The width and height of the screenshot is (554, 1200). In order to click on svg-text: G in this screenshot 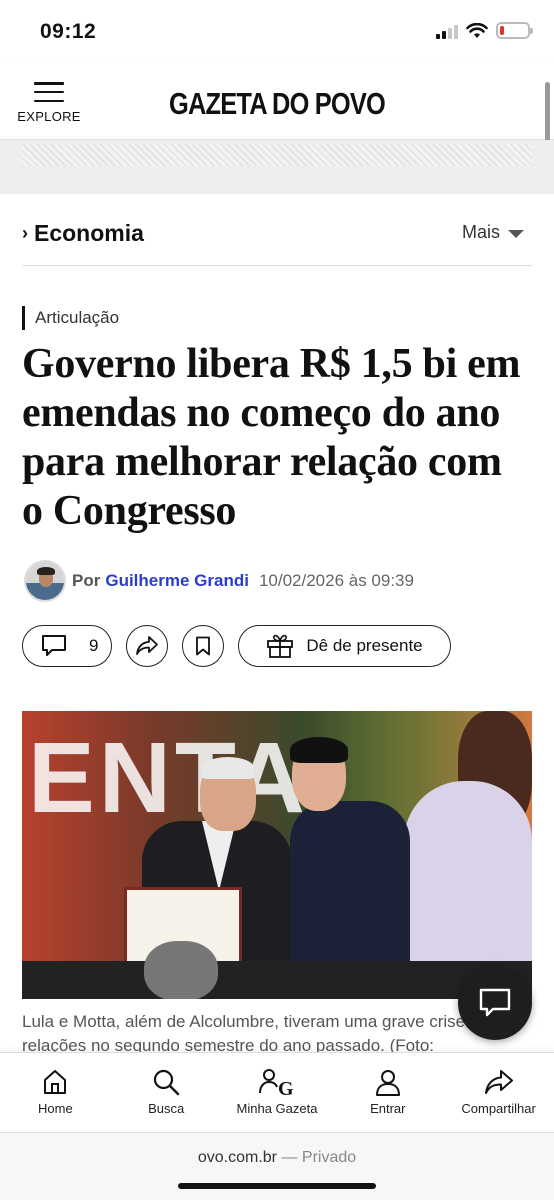, I will do `click(286, 1087)`.